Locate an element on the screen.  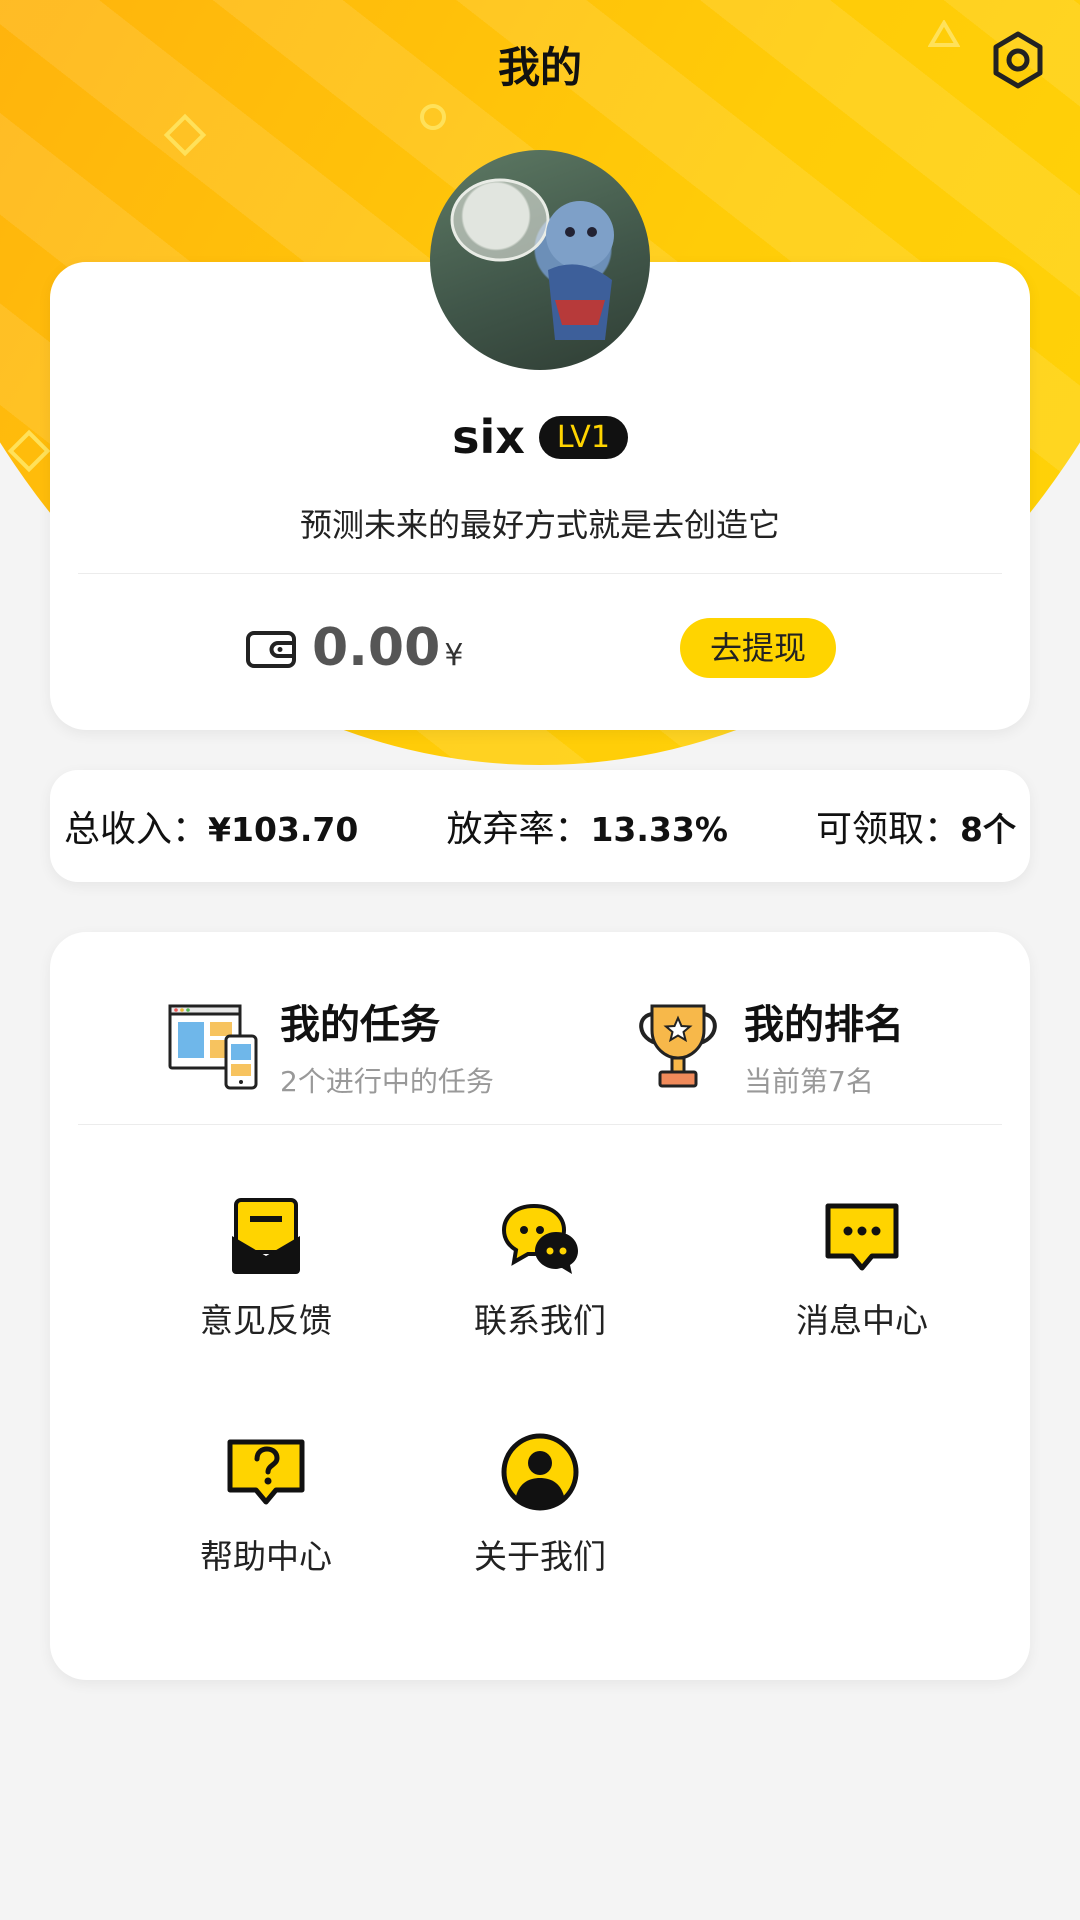
stat-total-income: 总收入：¥103.70 is located at coordinates (211, 829).